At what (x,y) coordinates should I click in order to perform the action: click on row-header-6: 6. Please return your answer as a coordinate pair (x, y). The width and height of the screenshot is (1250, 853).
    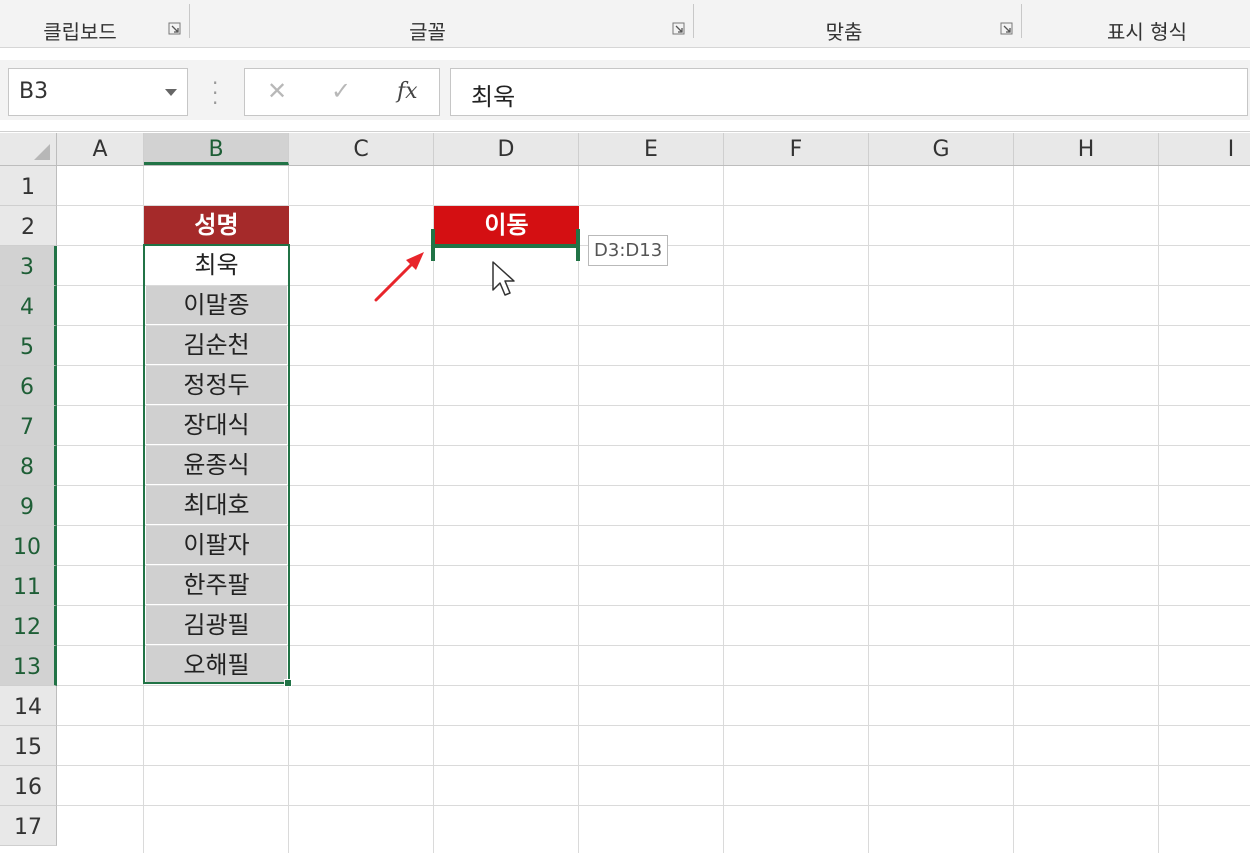
    Looking at the image, I should click on (28, 386).